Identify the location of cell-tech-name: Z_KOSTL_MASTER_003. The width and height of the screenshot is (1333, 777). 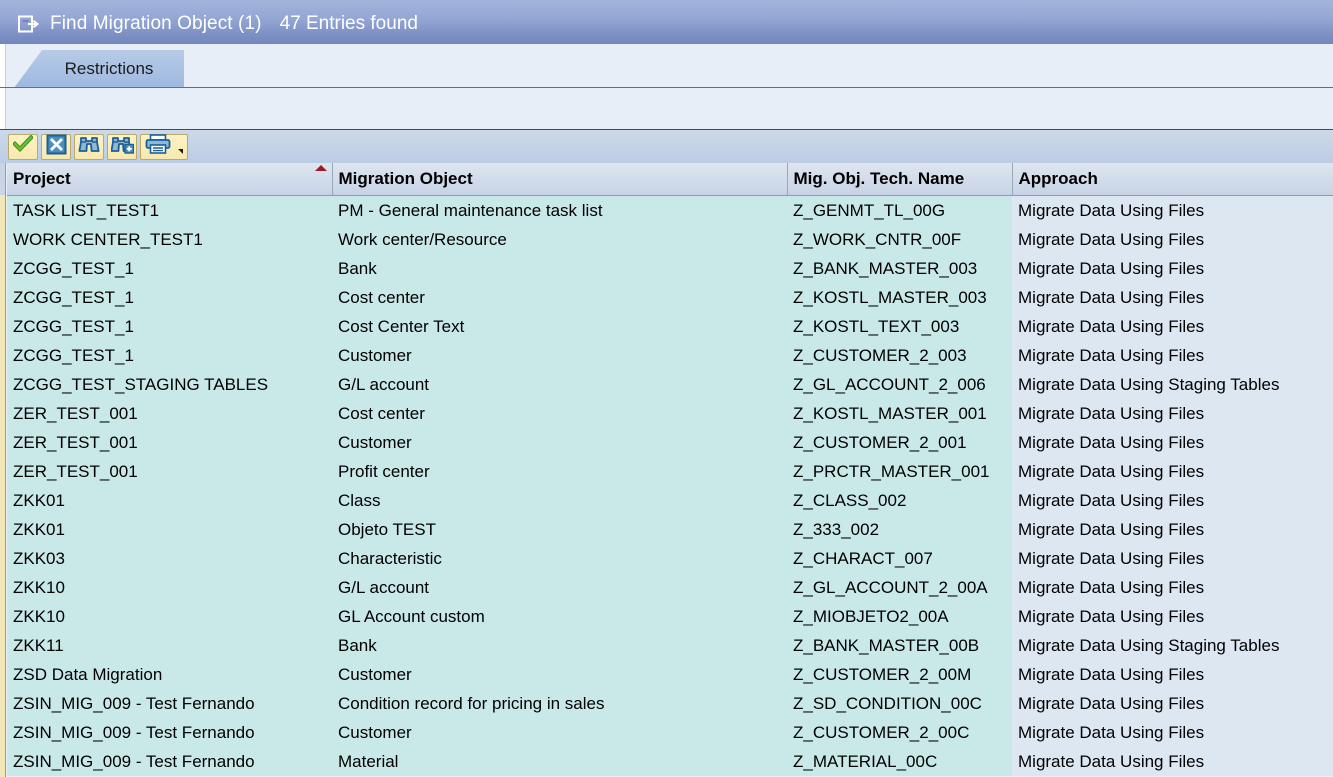
(899, 297).